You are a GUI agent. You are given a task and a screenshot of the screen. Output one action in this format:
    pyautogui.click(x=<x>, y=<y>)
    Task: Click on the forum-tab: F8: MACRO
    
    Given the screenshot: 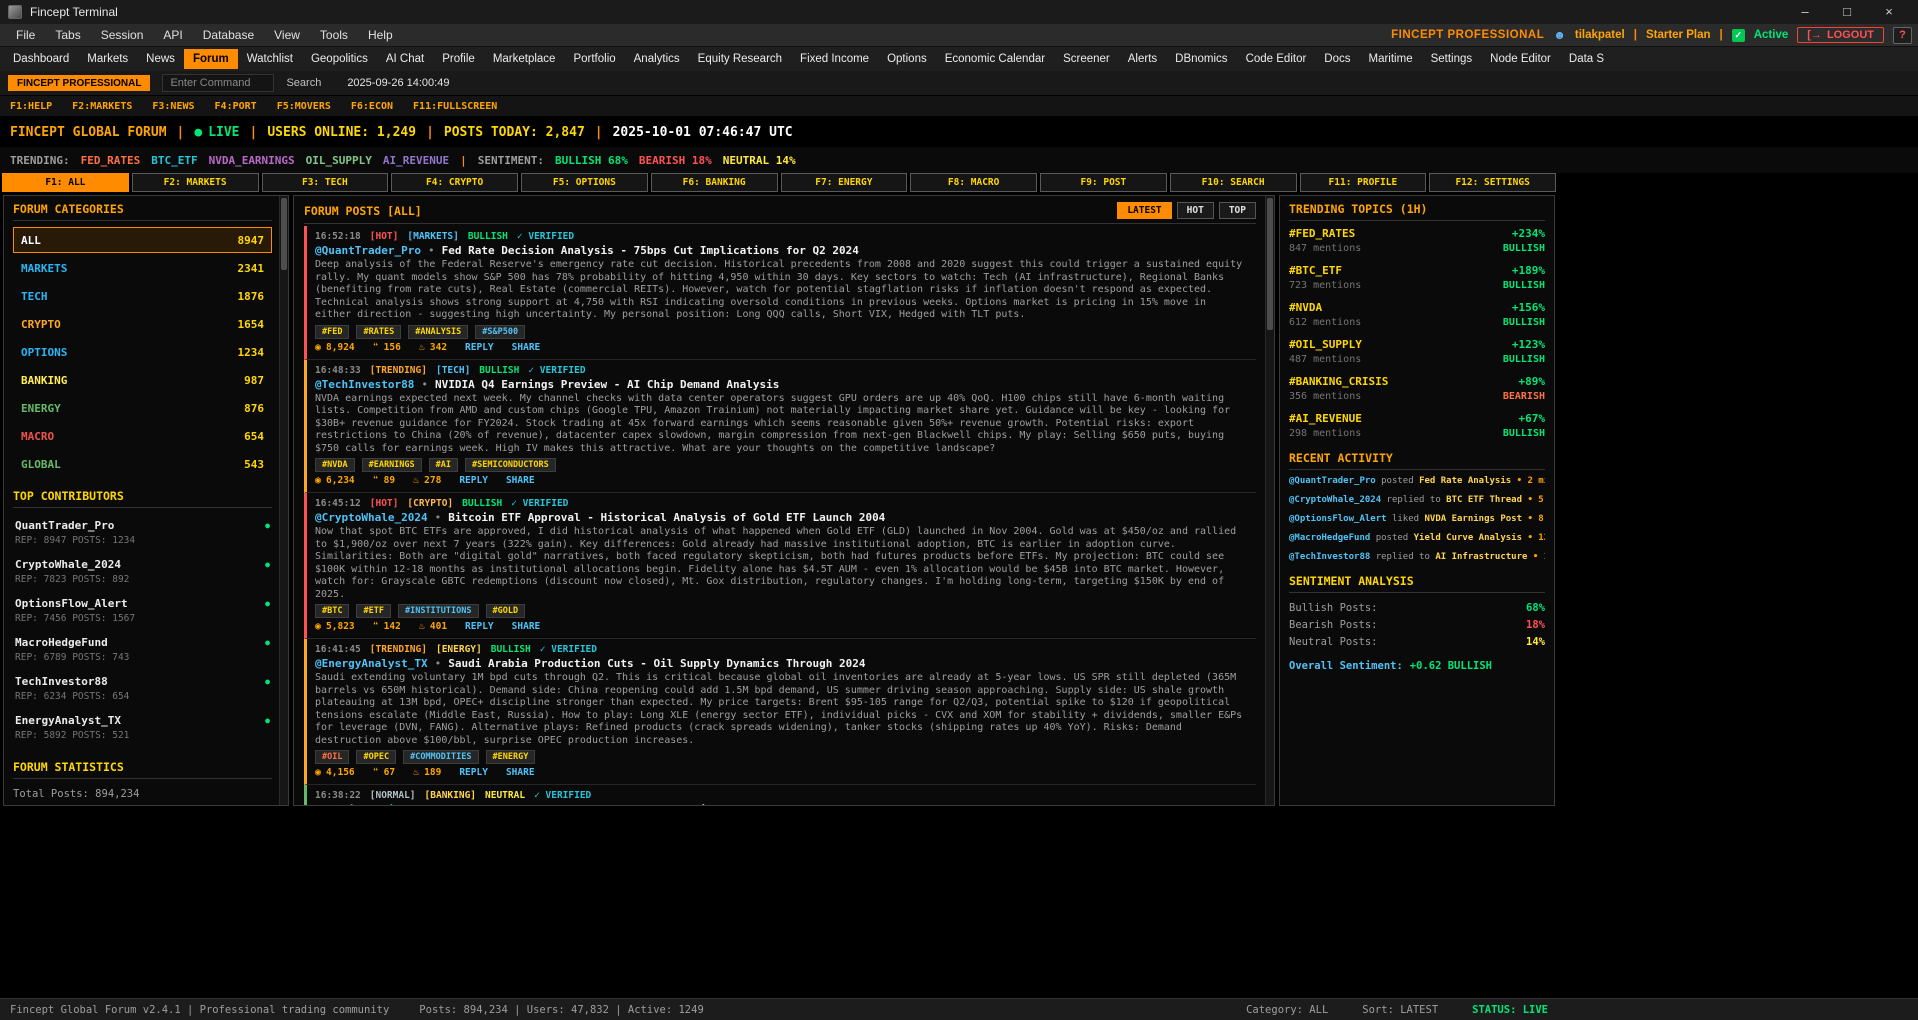 What is the action you would take?
    pyautogui.click(x=973, y=182)
    